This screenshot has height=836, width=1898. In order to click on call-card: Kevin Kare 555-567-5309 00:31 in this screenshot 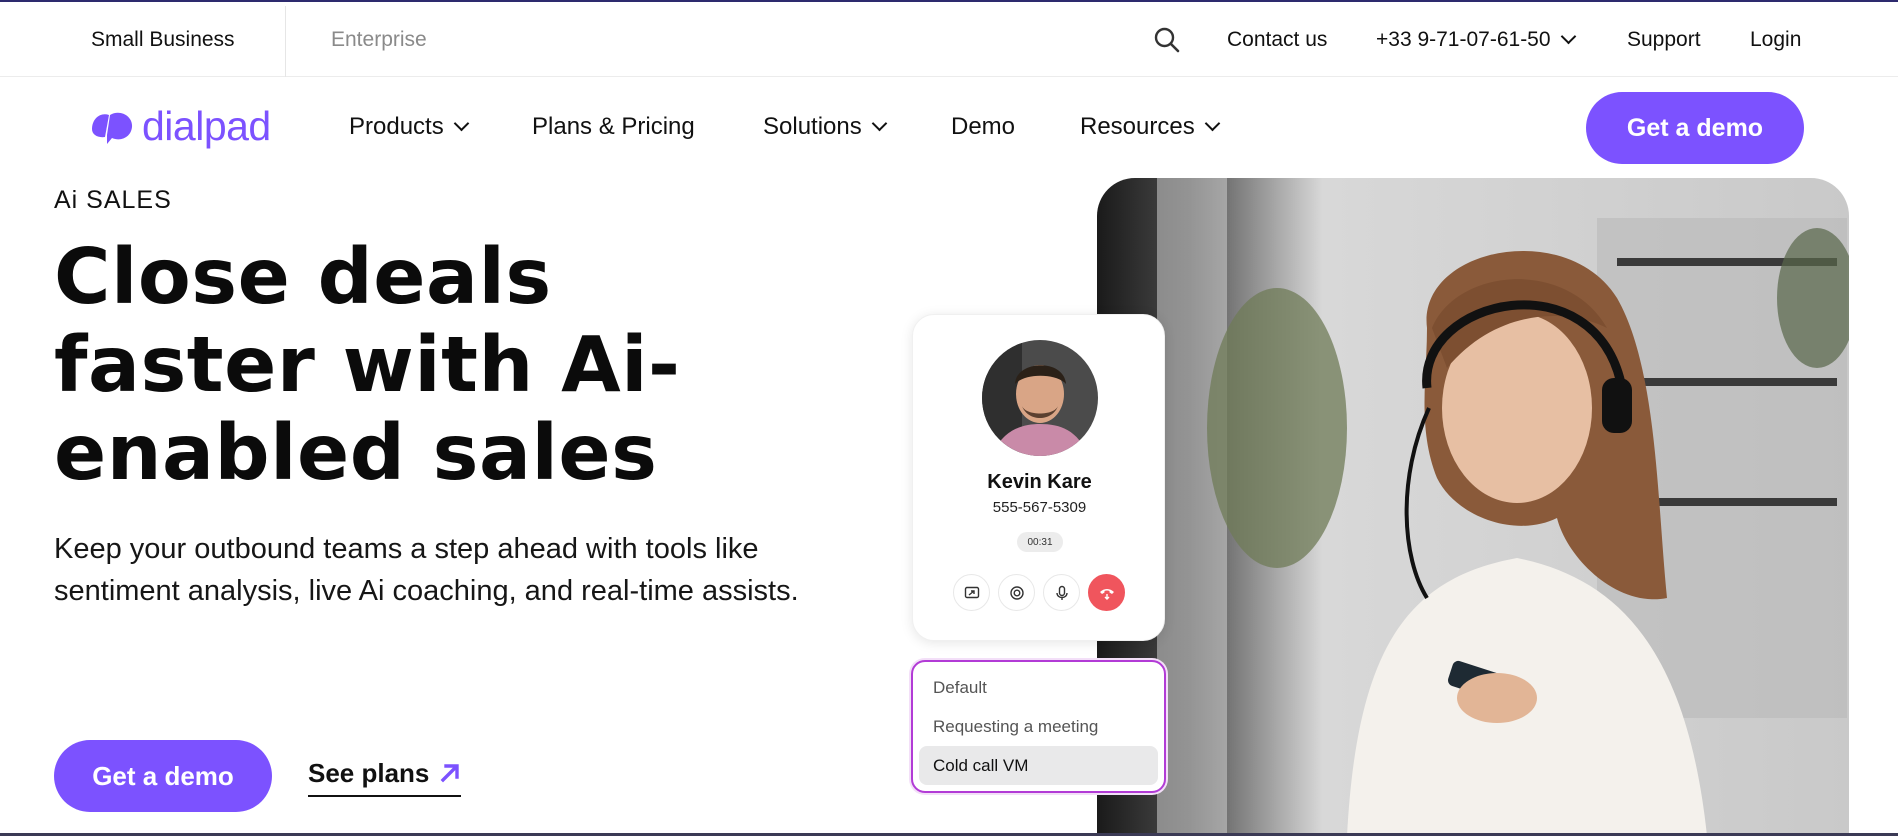, I will do `click(1038, 477)`.